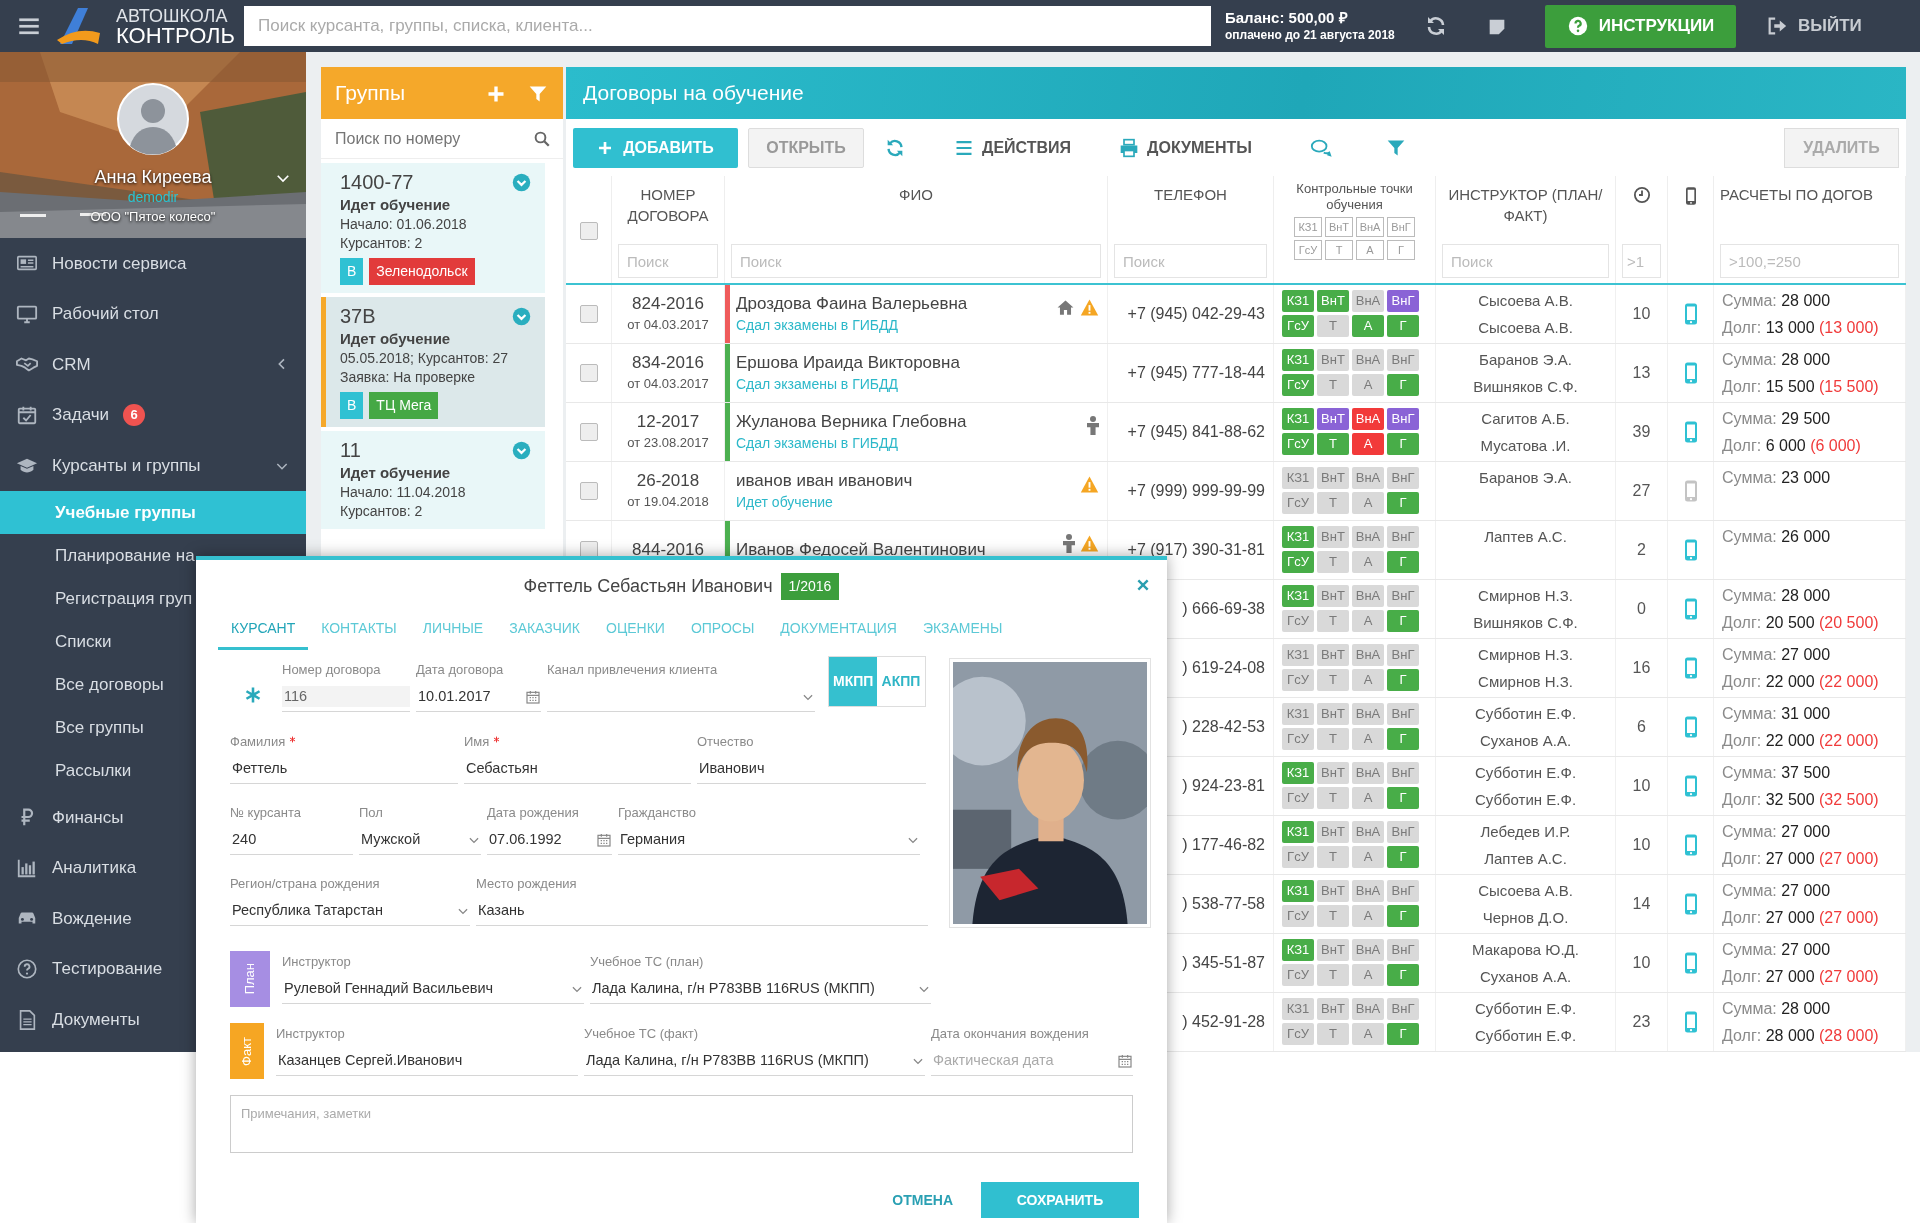  What do you see at coordinates (1190, 195) in the screenshot?
I see `column-header: ТЕЛЕФОН` at bounding box center [1190, 195].